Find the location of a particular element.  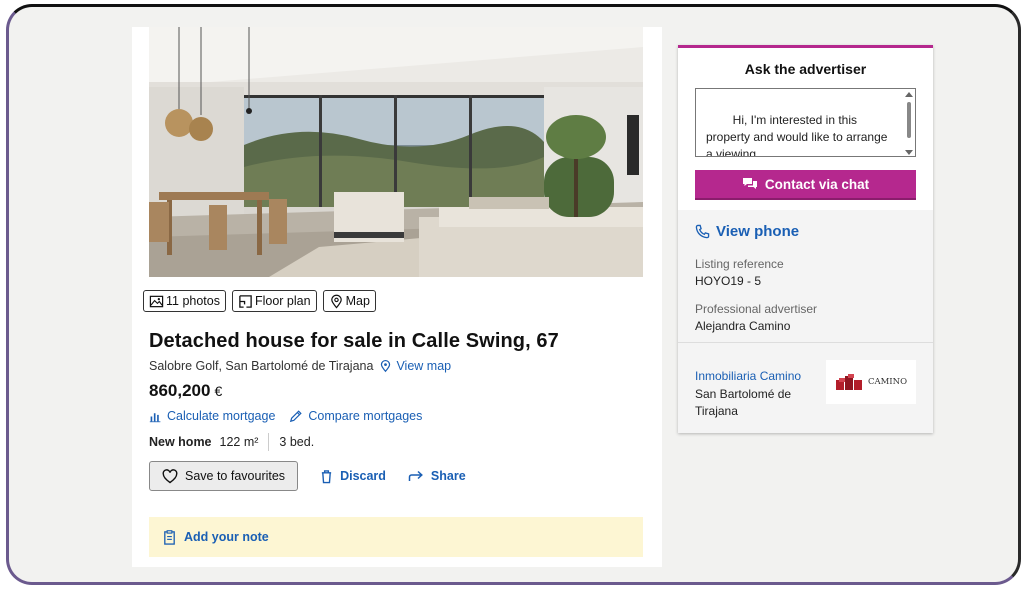

message-scrollbar is located at coordinates (909, 123).